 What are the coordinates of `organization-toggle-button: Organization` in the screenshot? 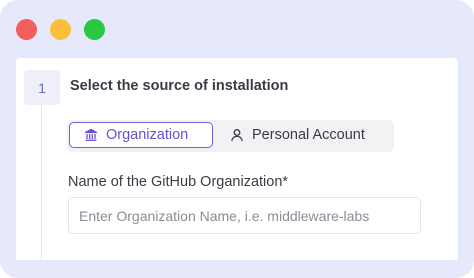 It's located at (141, 135).